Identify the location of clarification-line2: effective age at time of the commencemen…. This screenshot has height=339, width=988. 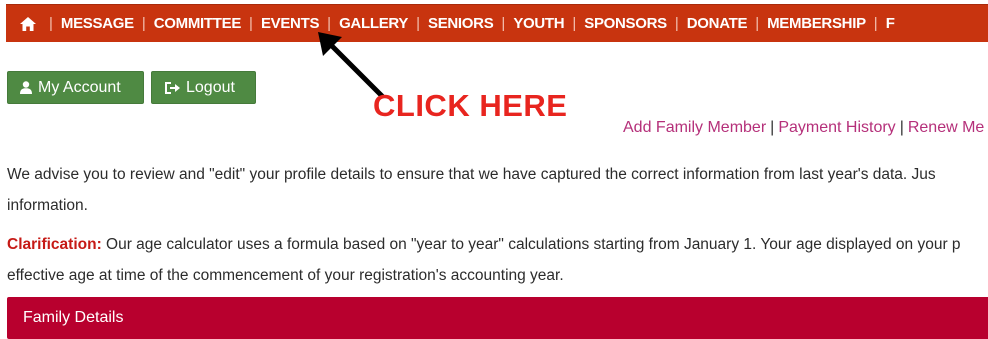
(285, 275).